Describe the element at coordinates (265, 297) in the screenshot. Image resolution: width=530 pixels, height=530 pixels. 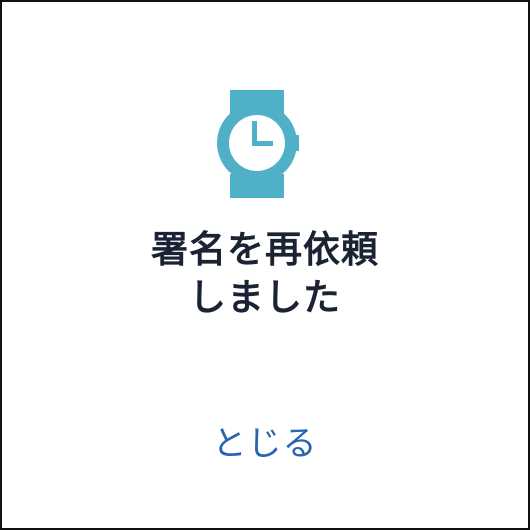
I see `title-line-2: しました` at that location.